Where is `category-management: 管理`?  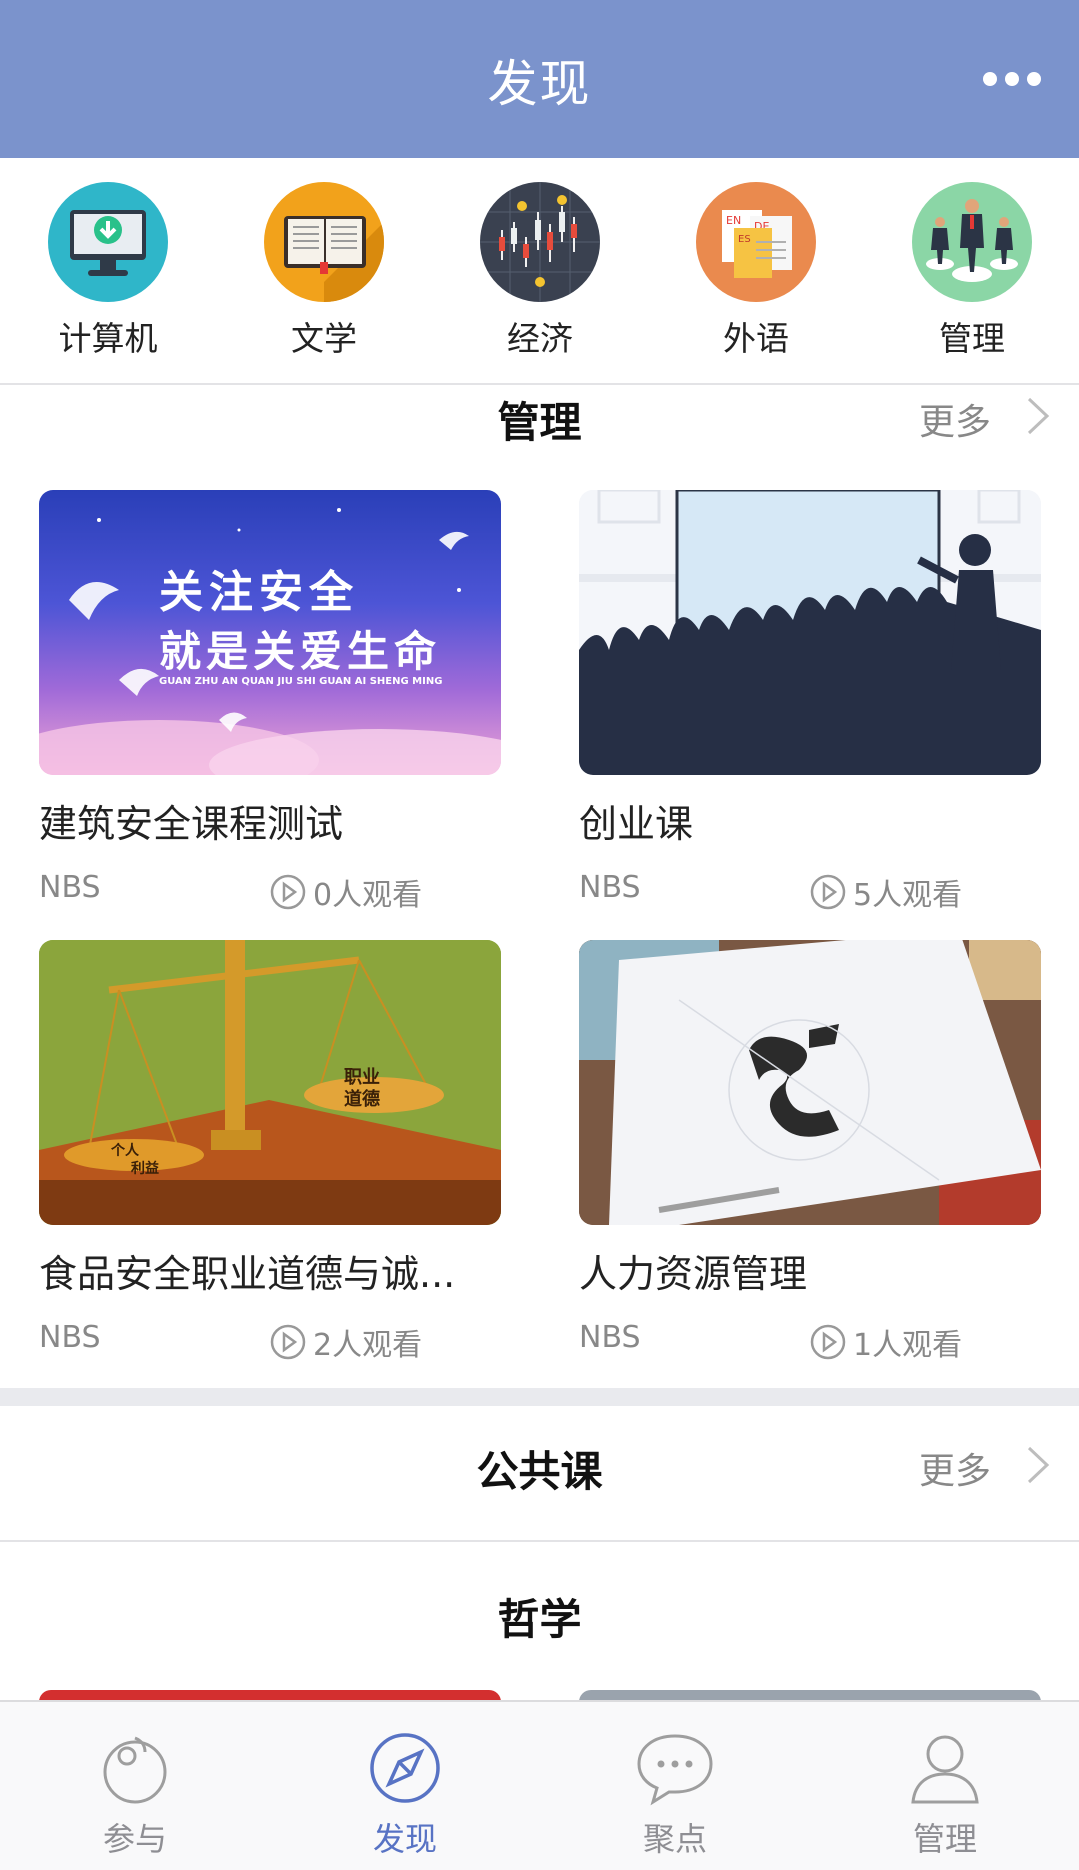
category-management: 管理 is located at coordinates (972, 271).